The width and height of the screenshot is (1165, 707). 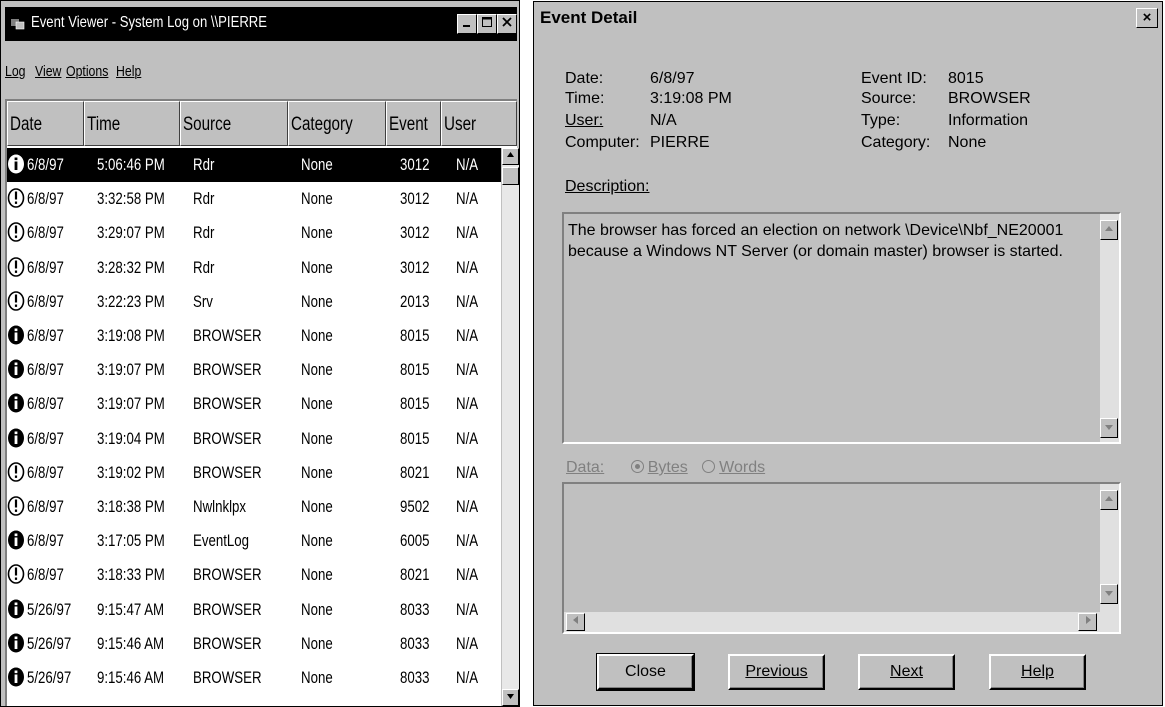 What do you see at coordinates (49, 677) in the screenshot?
I see `cell-date: 5/26/97` at bounding box center [49, 677].